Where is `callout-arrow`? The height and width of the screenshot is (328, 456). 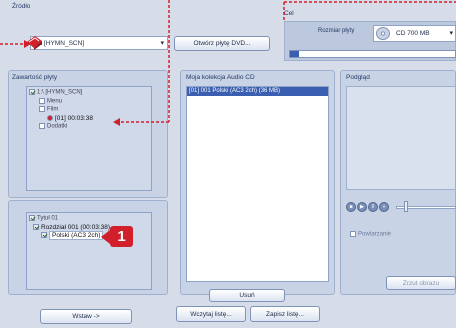
callout-arrow is located at coordinates (105, 237).